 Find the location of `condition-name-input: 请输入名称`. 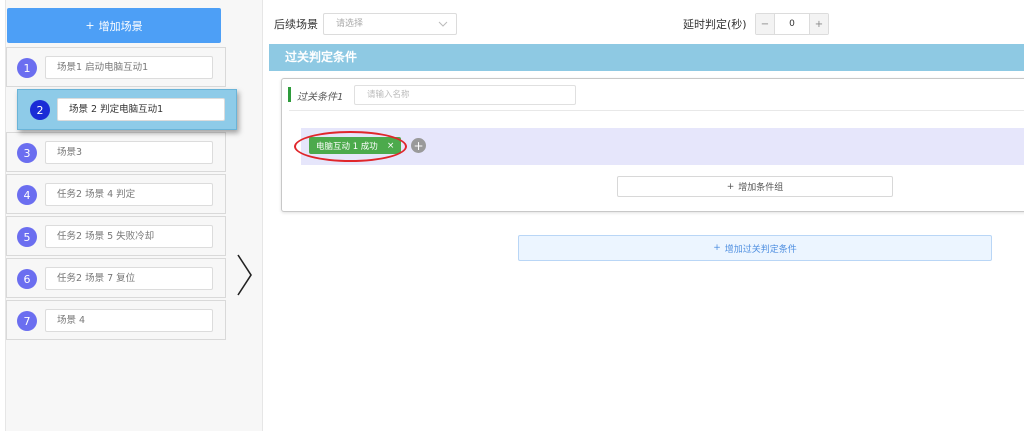

condition-name-input: 请输入名称 is located at coordinates (465, 95).